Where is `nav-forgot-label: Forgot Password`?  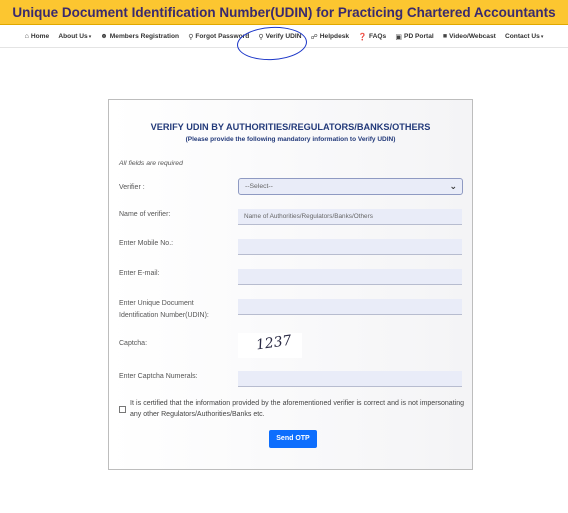
nav-forgot-label: Forgot Password is located at coordinates (222, 36).